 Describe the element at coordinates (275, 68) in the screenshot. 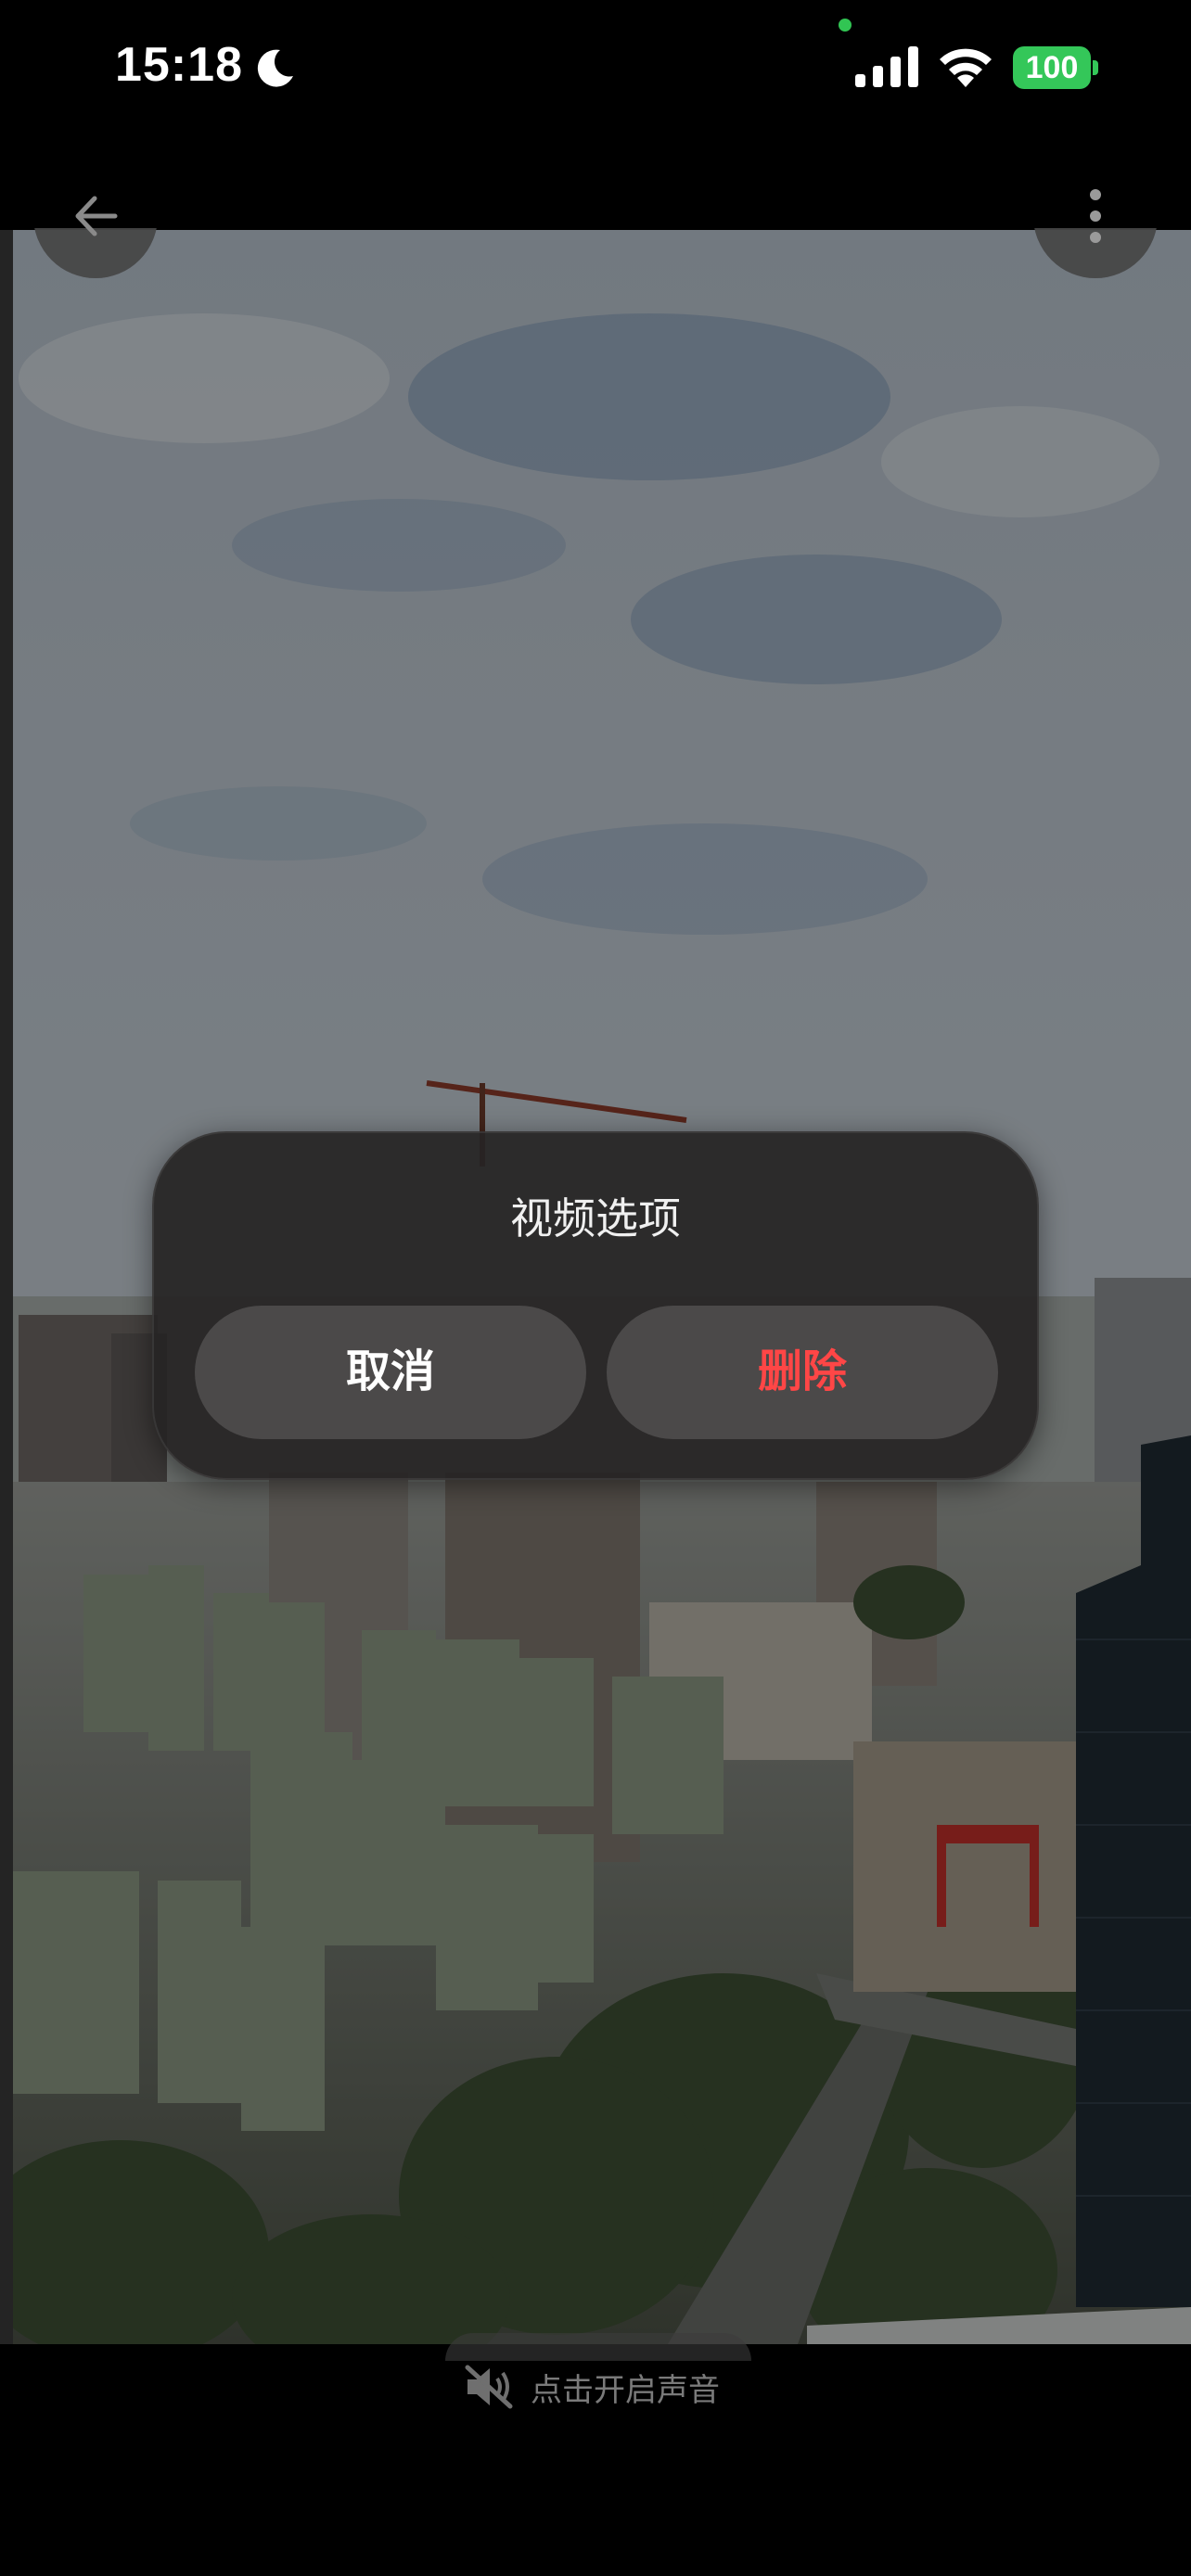

I see `moon-icon` at that location.